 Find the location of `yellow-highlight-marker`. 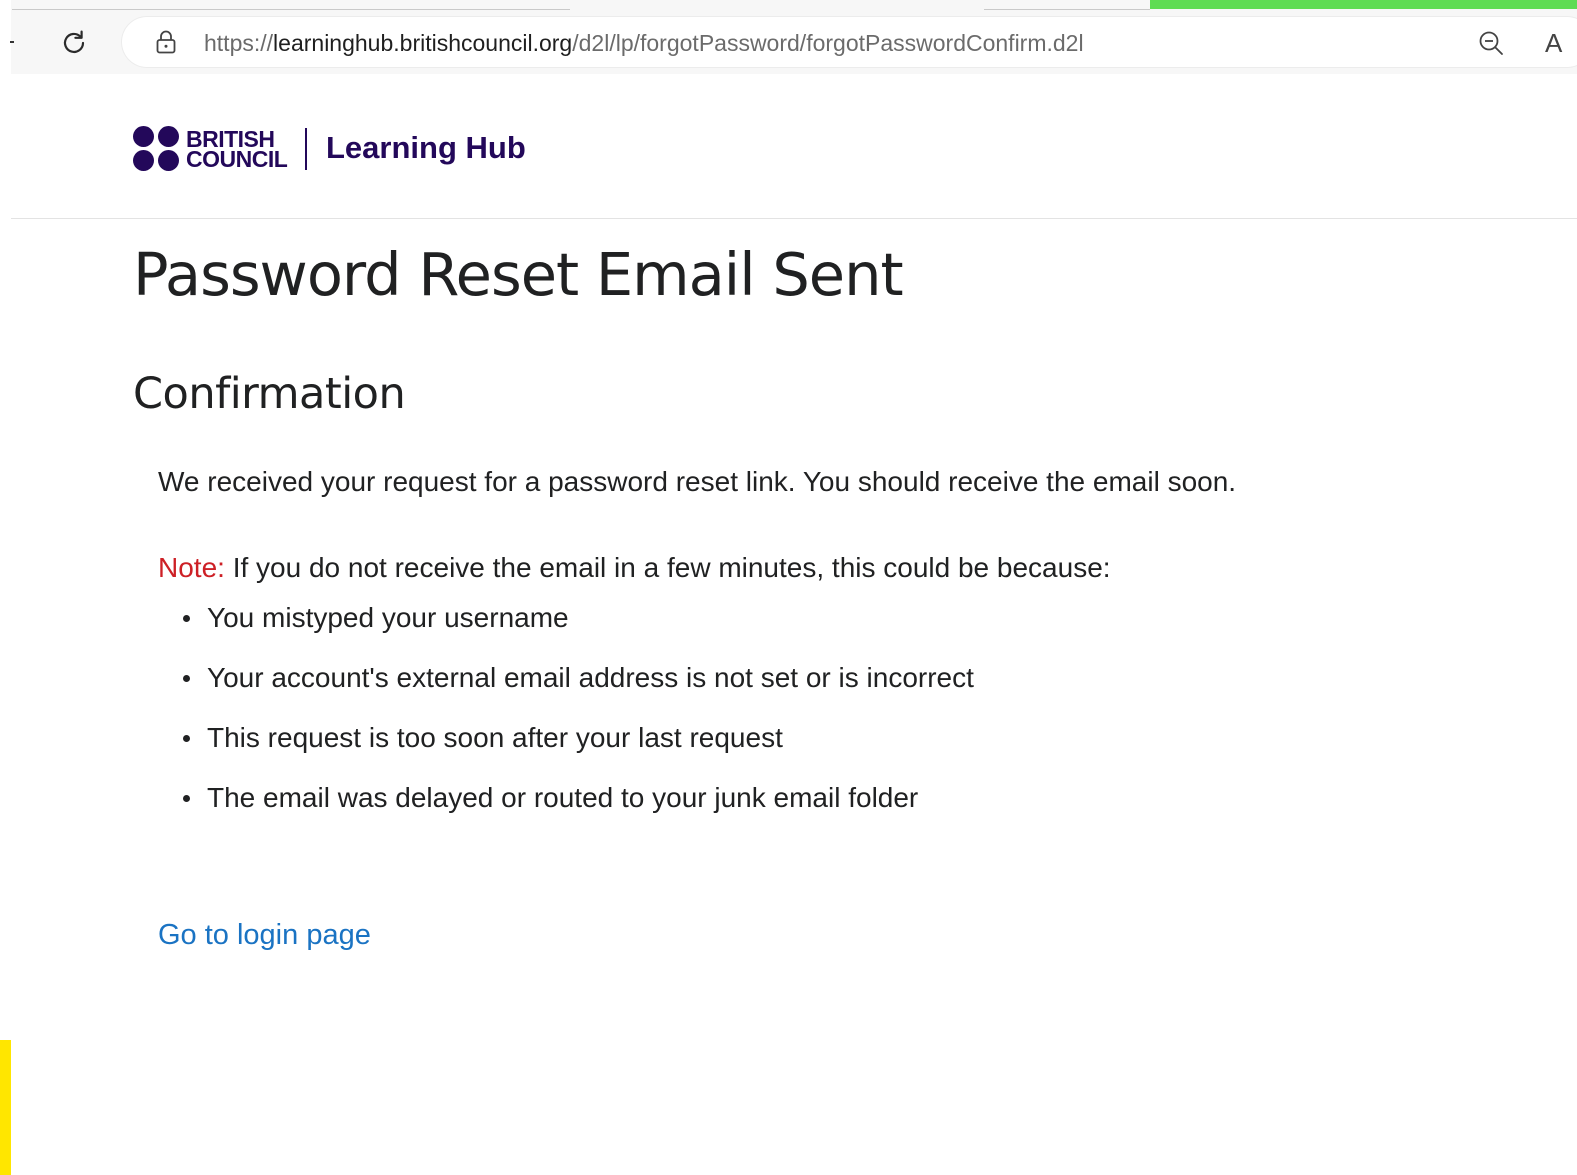

yellow-highlight-marker is located at coordinates (5, 1107).